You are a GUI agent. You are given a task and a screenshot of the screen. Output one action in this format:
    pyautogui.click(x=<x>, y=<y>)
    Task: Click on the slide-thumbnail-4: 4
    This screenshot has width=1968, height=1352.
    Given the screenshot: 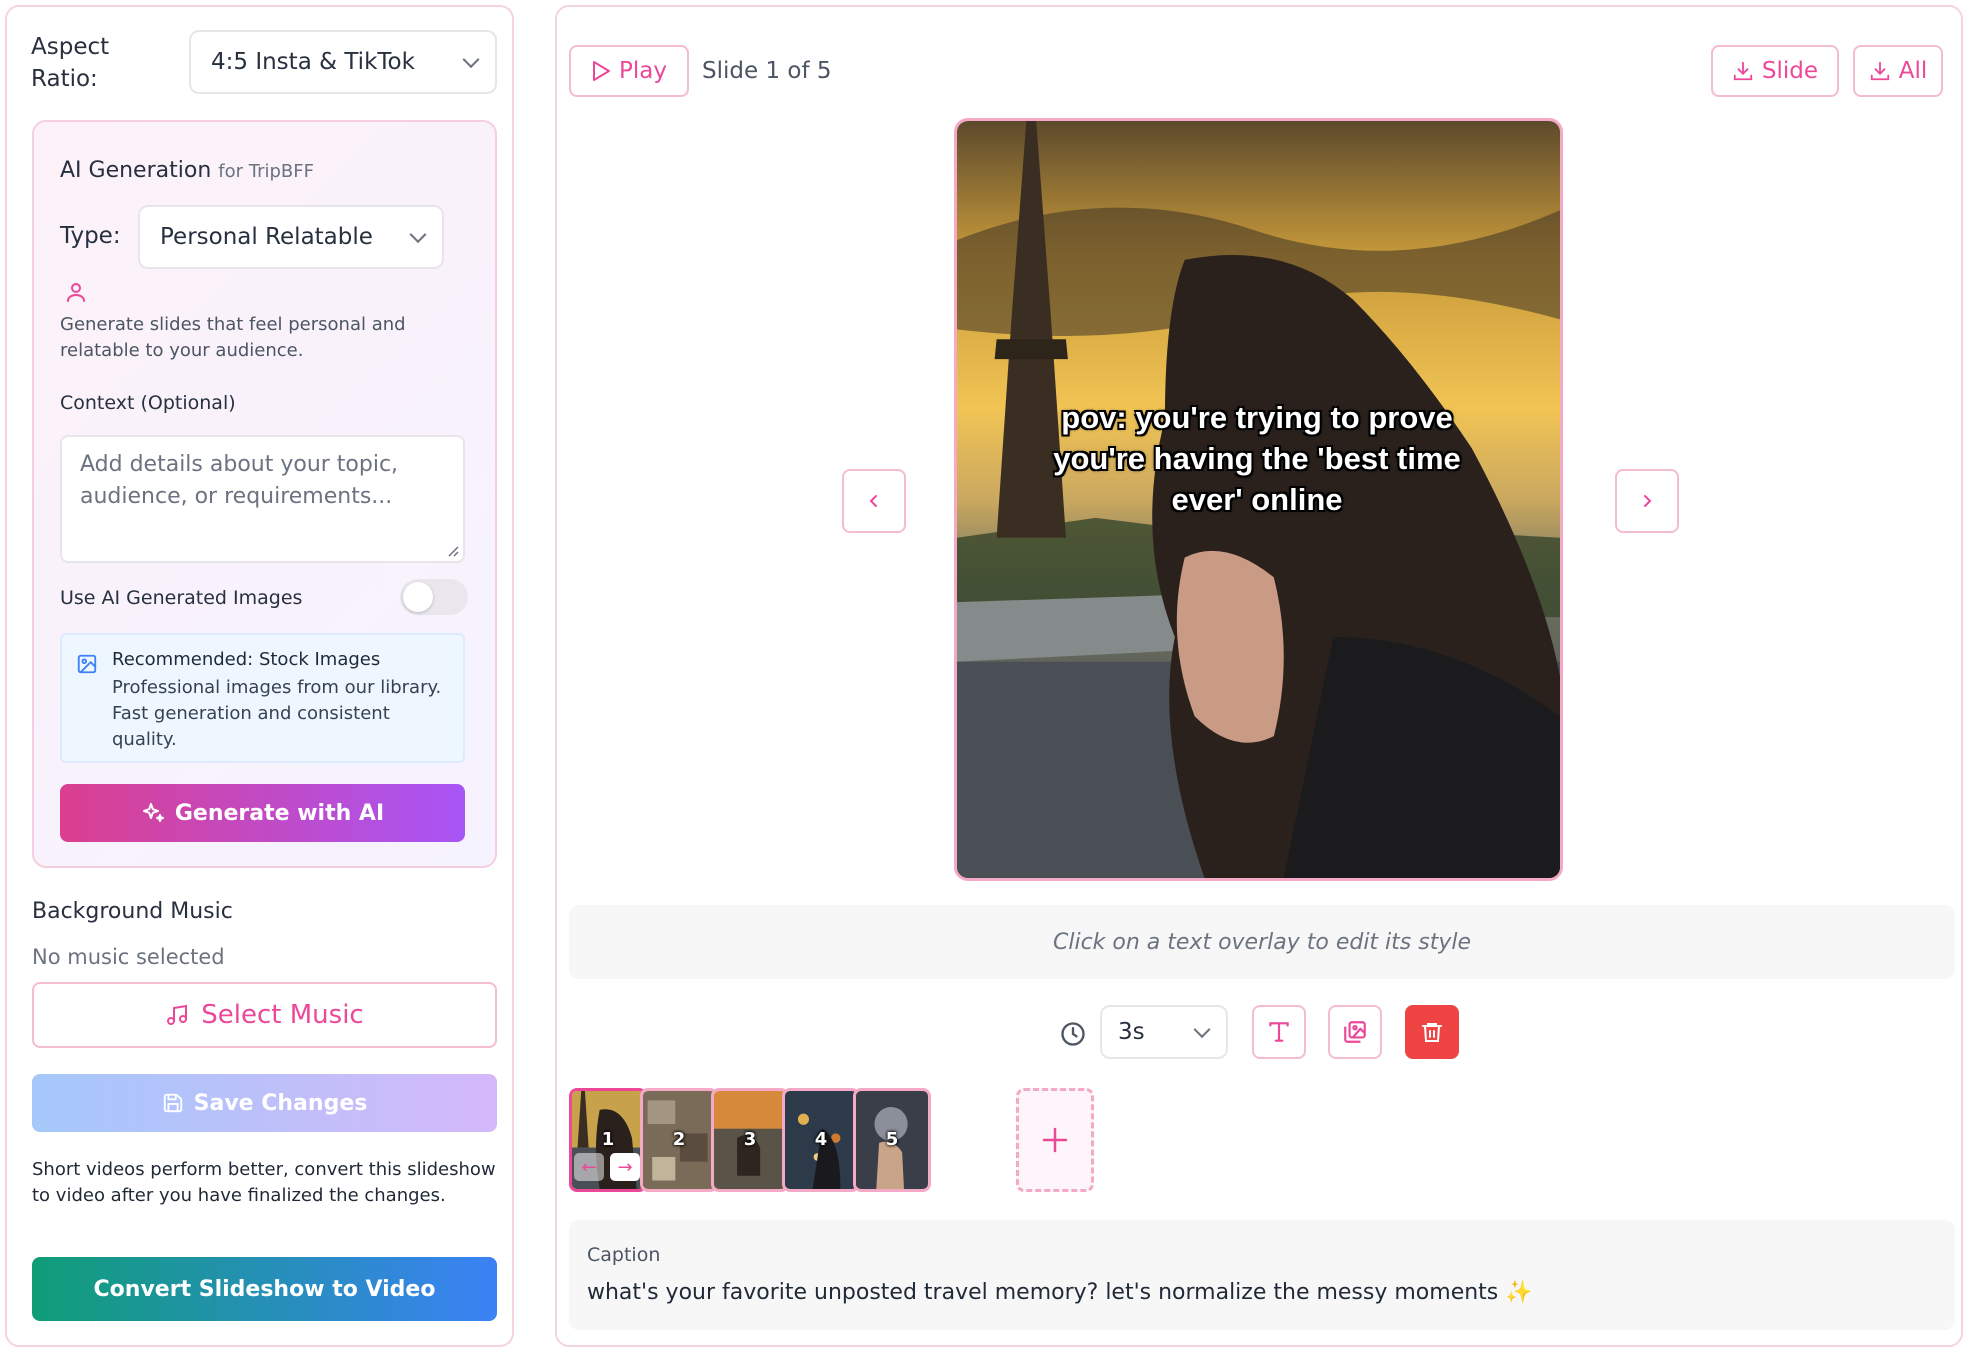 What is the action you would take?
    pyautogui.click(x=821, y=1140)
    